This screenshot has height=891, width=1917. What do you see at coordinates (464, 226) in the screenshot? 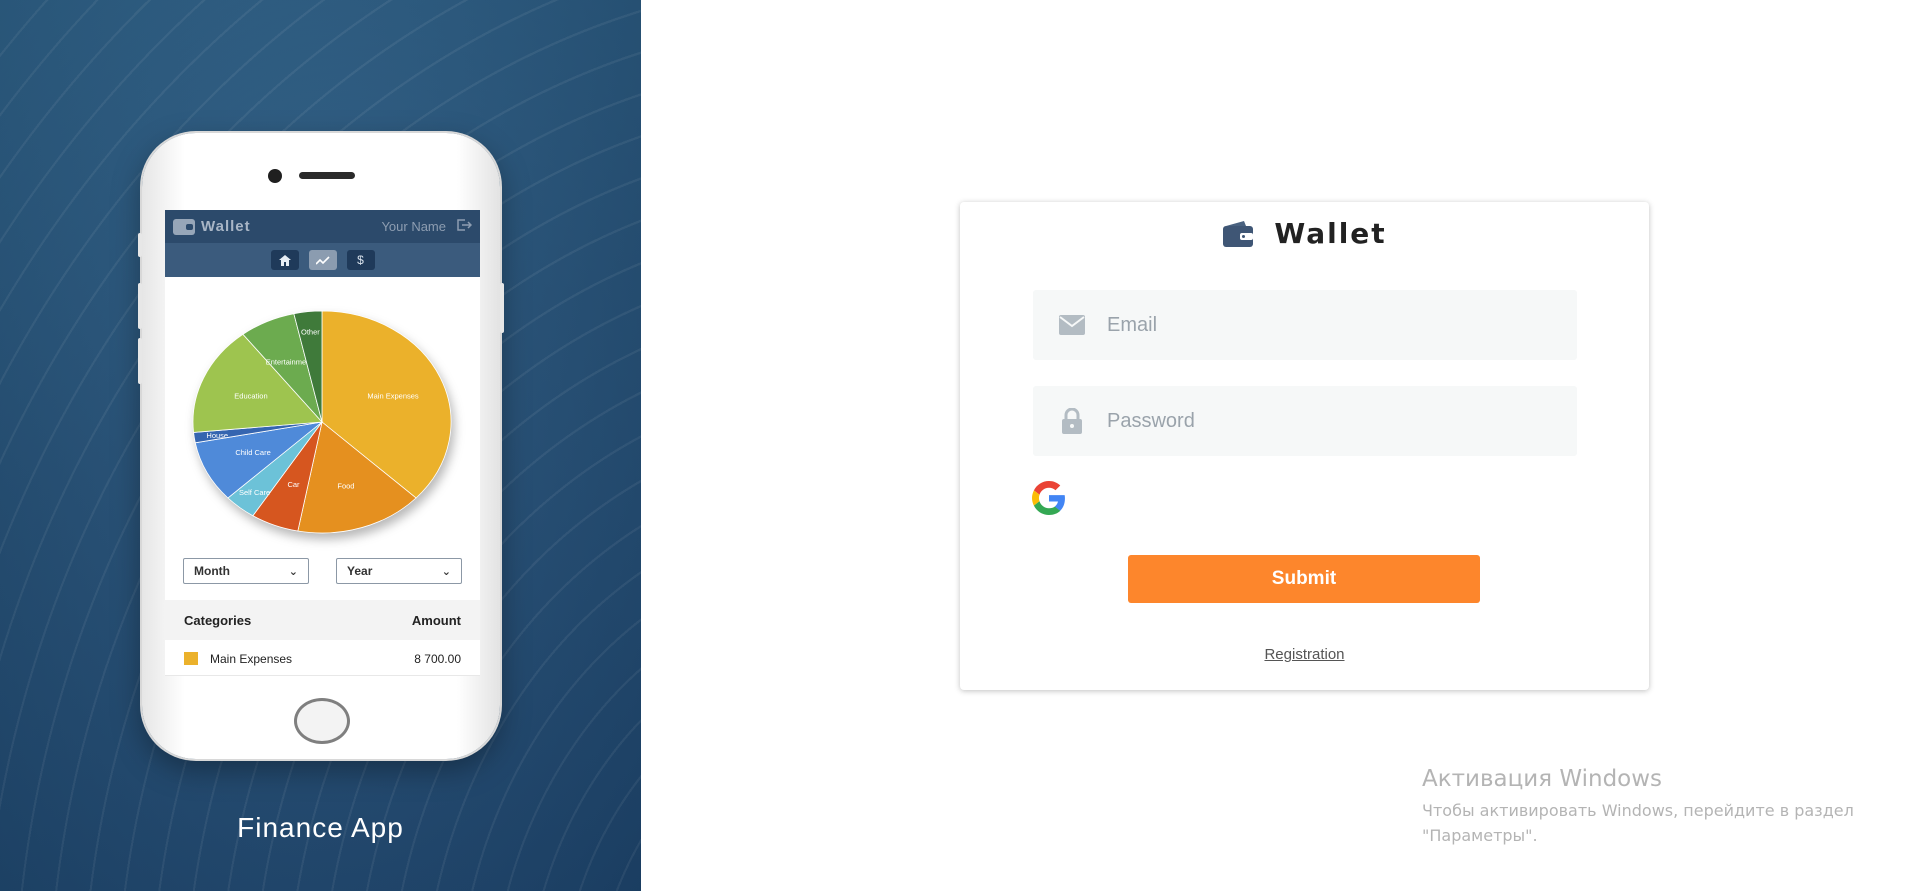
I see `logout-icon` at bounding box center [464, 226].